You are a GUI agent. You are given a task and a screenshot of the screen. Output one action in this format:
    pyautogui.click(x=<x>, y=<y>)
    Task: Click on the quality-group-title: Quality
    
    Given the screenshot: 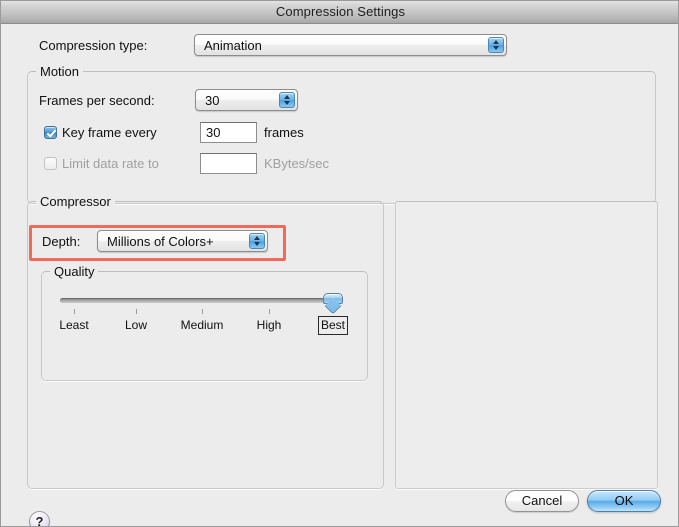 What is the action you would take?
    pyautogui.click(x=74, y=271)
    